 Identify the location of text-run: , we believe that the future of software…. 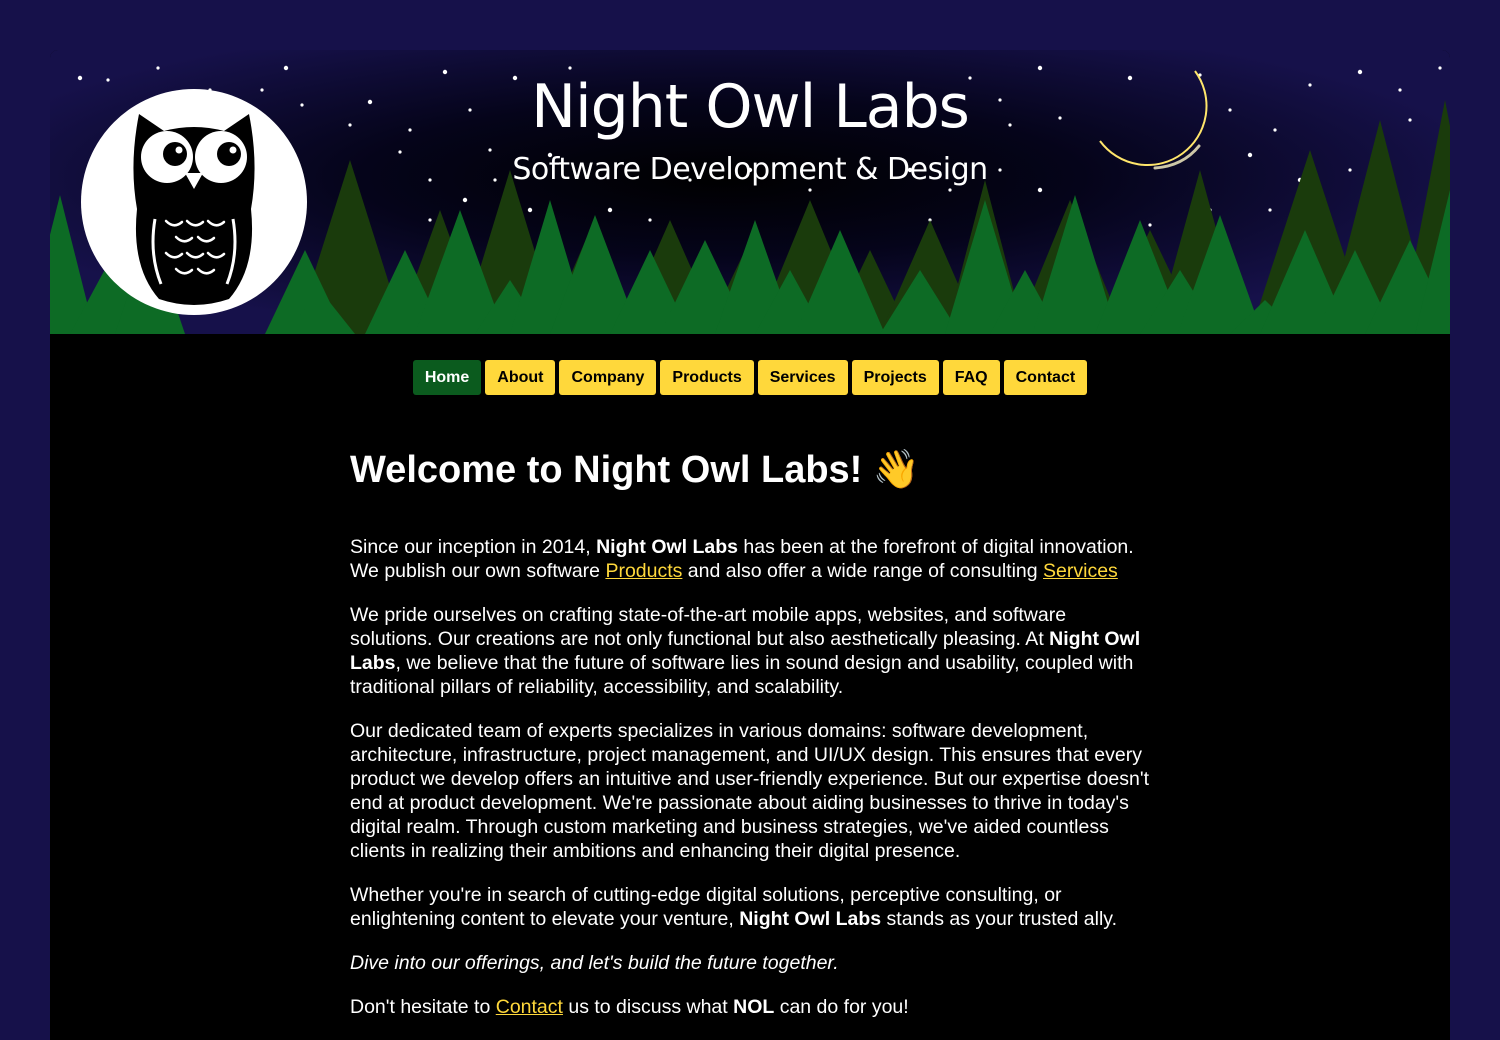
(742, 675).